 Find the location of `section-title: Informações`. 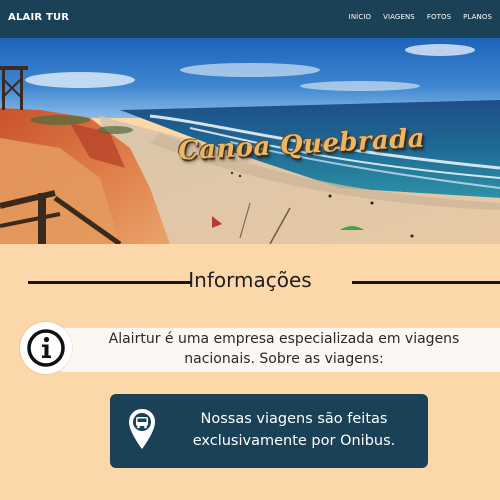

section-title: Informações is located at coordinates (250, 280).